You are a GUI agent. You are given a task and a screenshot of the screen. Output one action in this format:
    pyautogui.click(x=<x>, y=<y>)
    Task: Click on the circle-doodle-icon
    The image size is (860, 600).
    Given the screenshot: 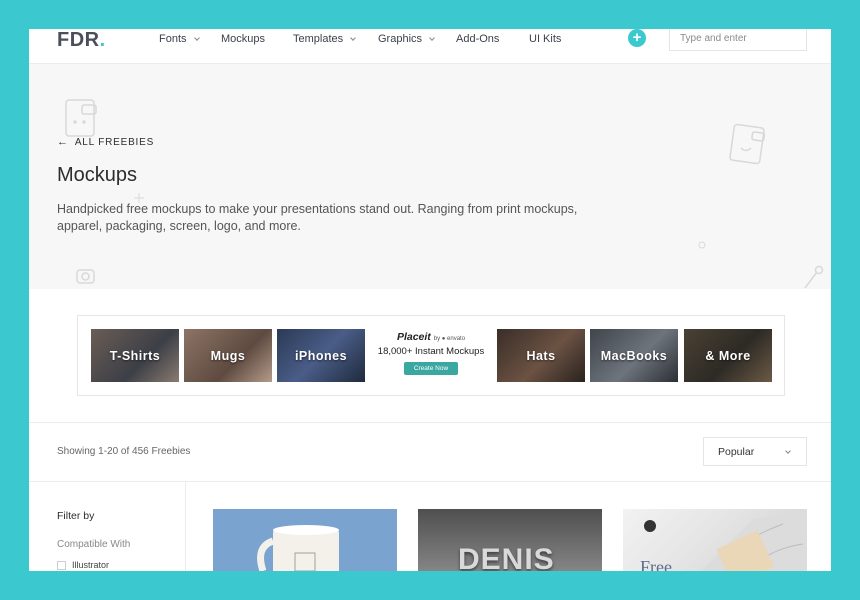 What is the action you would take?
    pyautogui.click(x=702, y=245)
    